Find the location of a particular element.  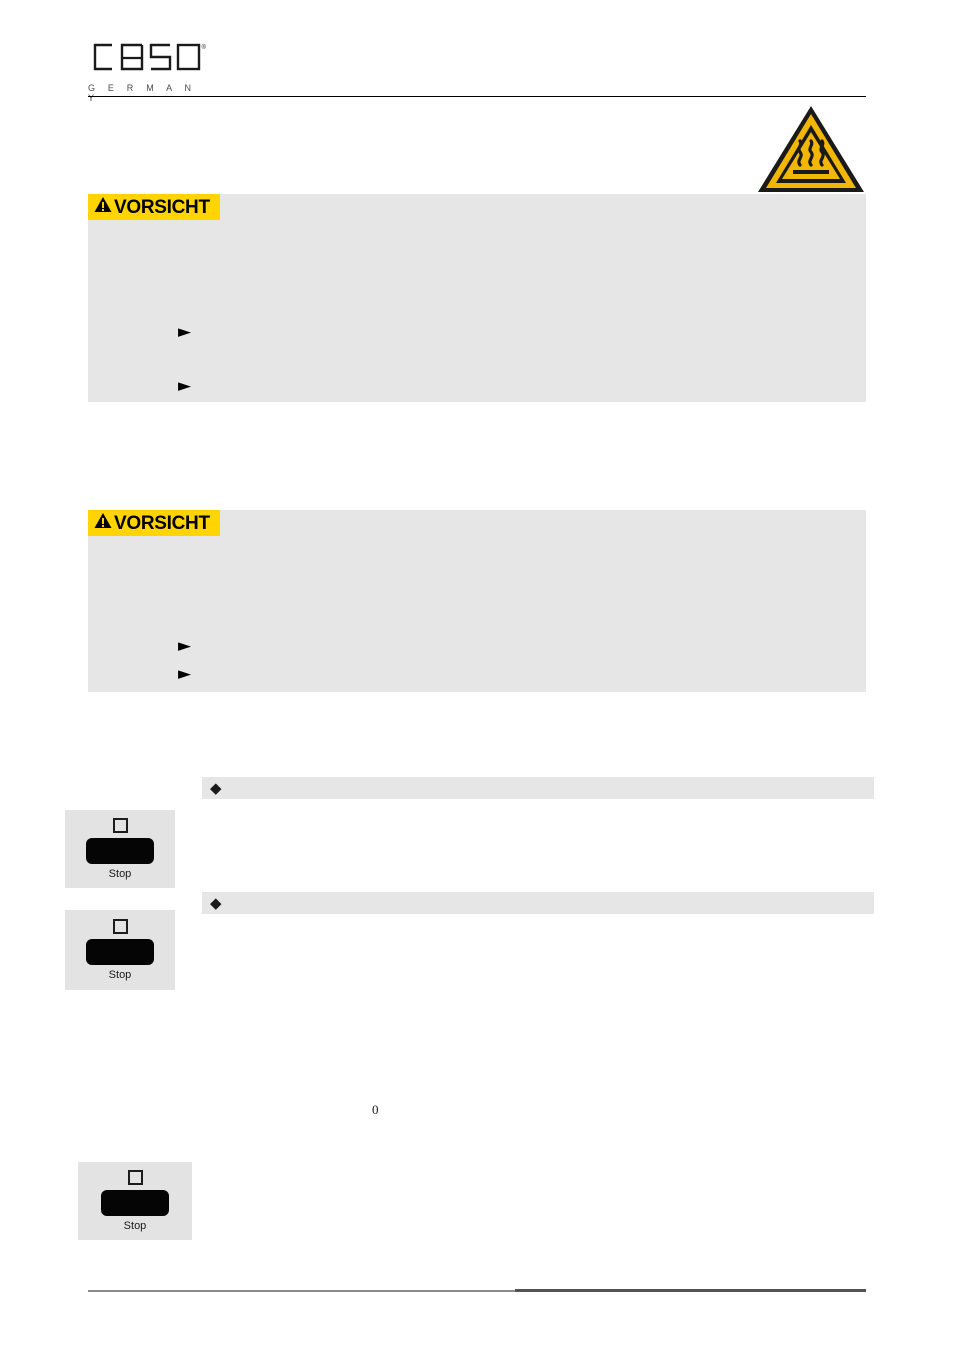

brand-logo: ® G E R M A N Y is located at coordinates (147, 71).